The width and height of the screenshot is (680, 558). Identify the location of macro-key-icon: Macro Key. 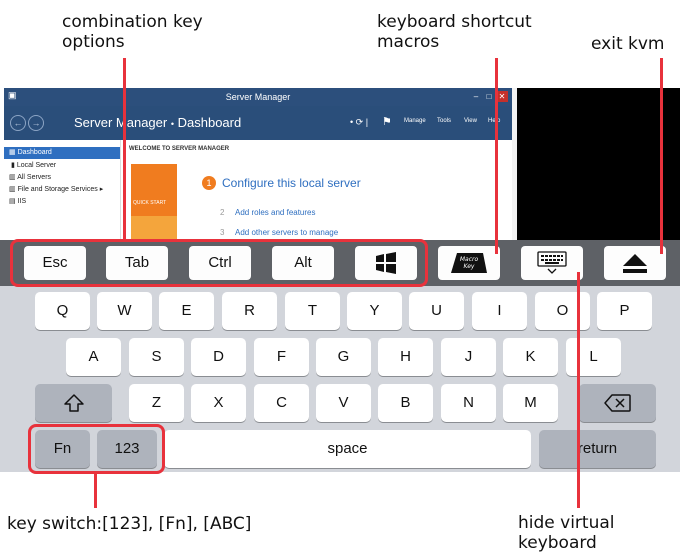
(469, 263).